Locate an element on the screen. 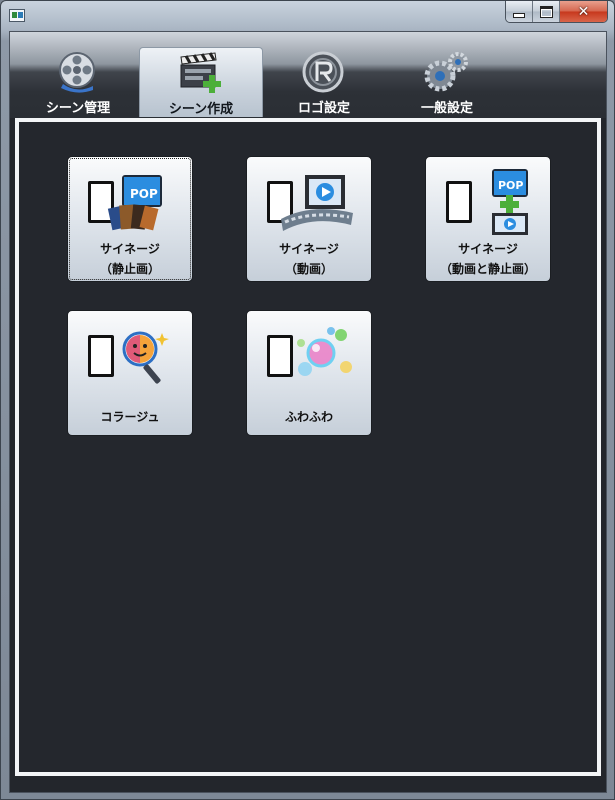 This screenshot has width=615, height=800. close-button: ✕ is located at coordinates (583, 11).